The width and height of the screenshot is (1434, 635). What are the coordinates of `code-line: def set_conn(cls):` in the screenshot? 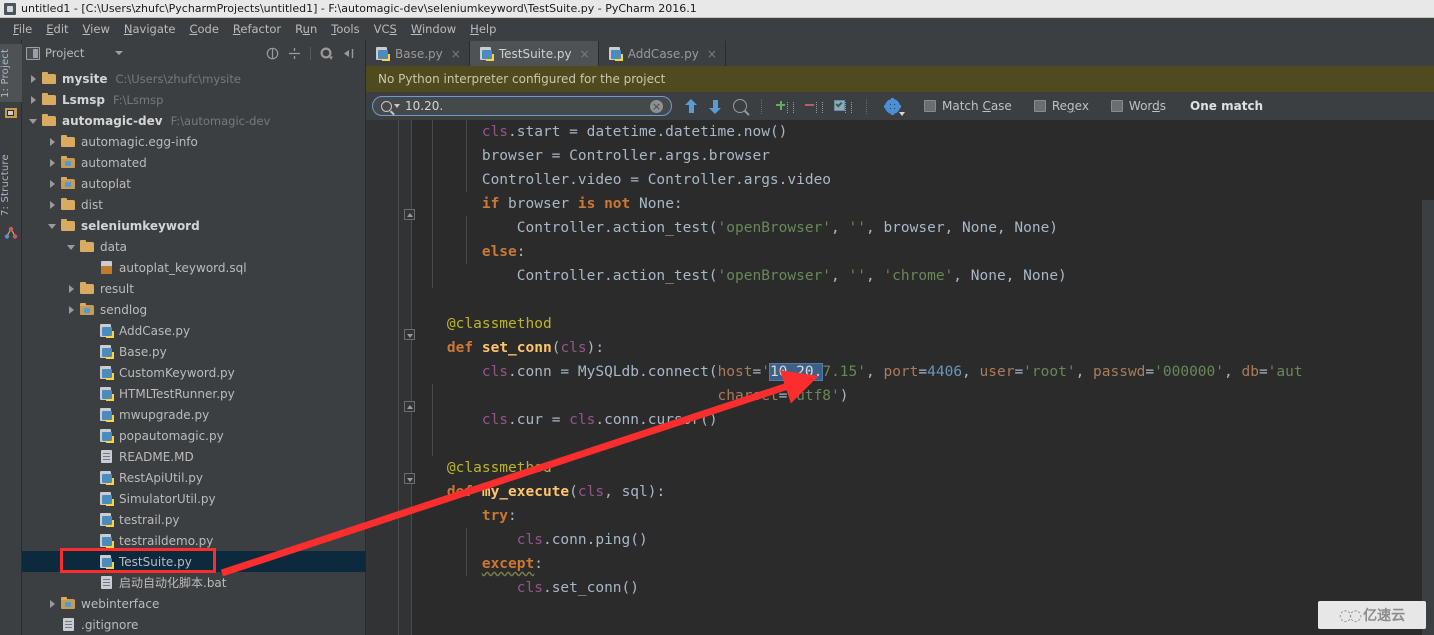 It's located at (923, 348).